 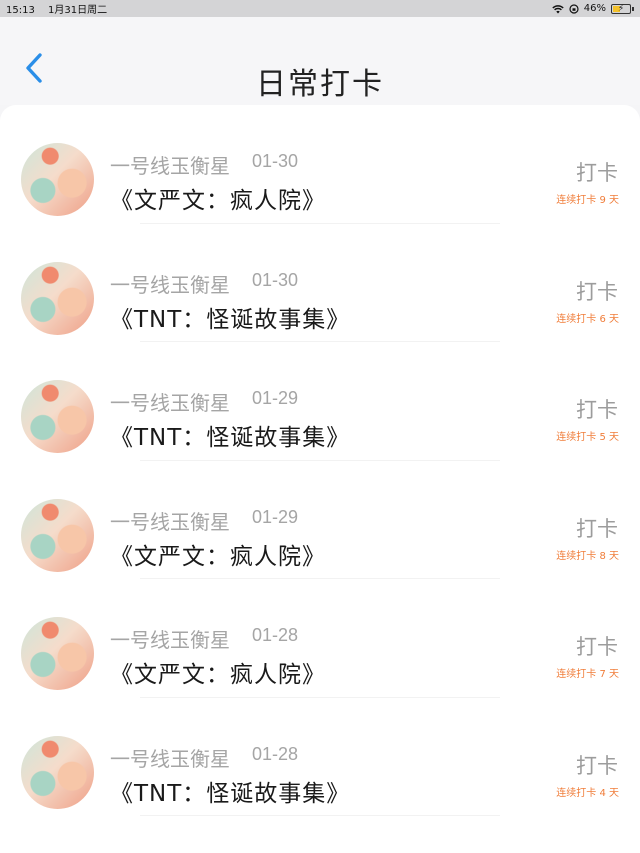 What do you see at coordinates (20, 10) in the screenshot?
I see `status-time: 15:13` at bounding box center [20, 10].